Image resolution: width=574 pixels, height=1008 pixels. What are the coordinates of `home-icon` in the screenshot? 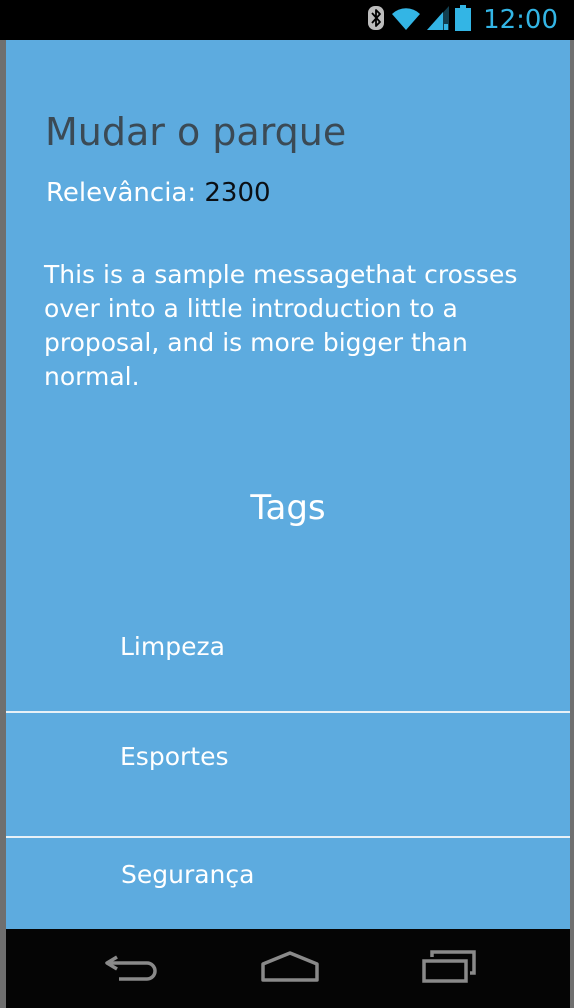 It's located at (290, 969).